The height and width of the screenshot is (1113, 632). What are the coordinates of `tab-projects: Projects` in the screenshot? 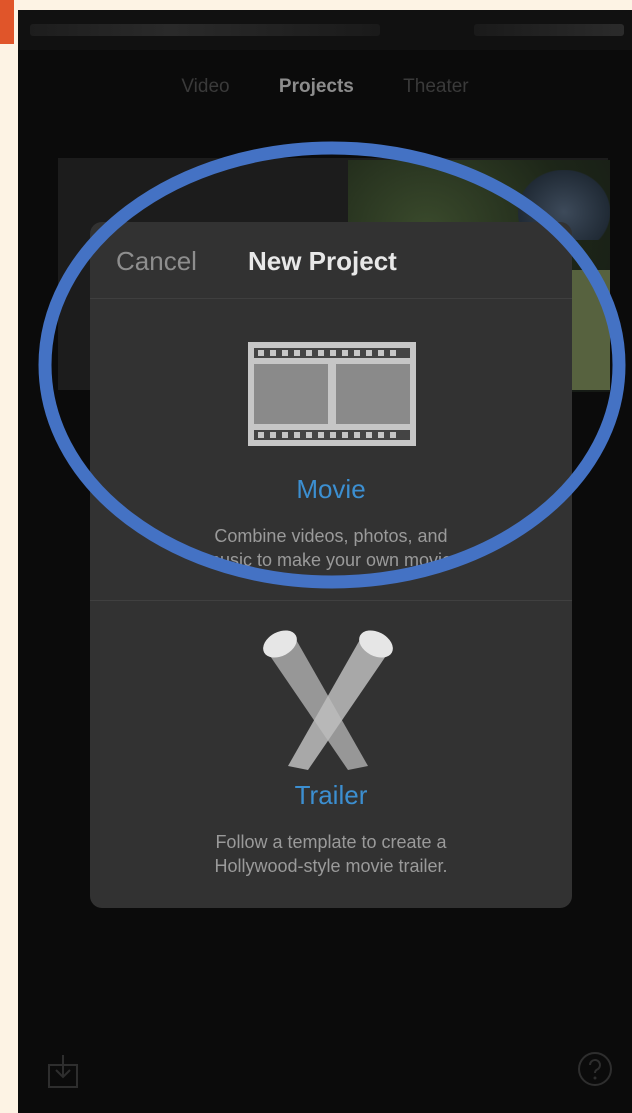 It's located at (316, 87).